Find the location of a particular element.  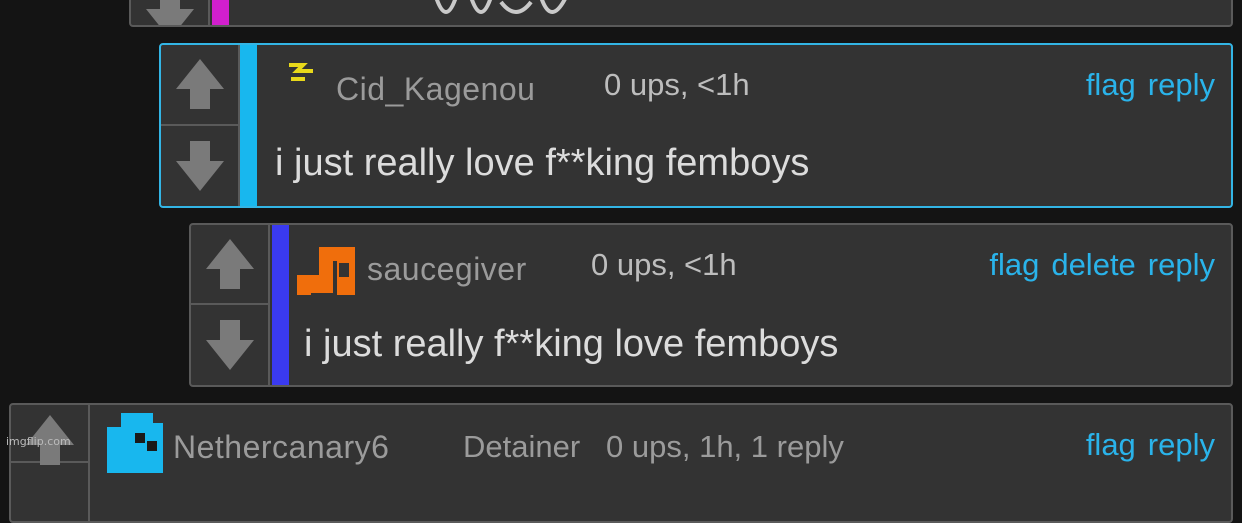

lightning-bolt-icon is located at coordinates (301, 72).